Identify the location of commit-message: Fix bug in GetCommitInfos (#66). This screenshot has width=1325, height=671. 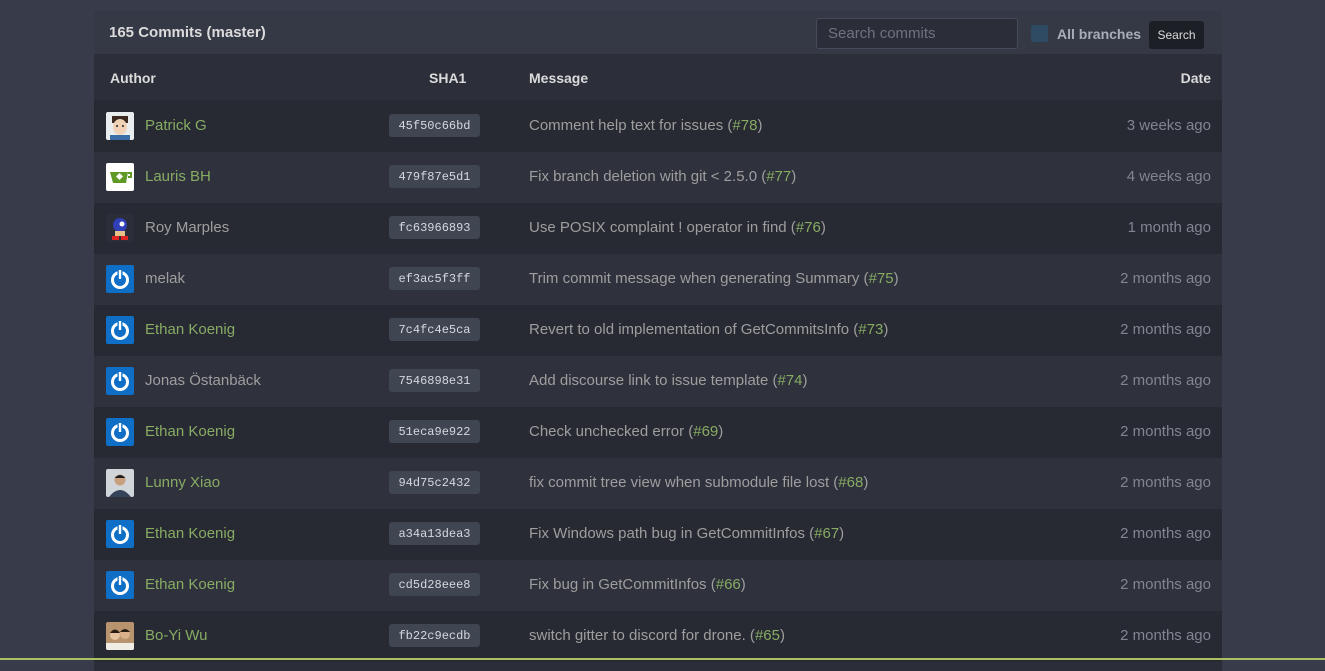
(637, 584).